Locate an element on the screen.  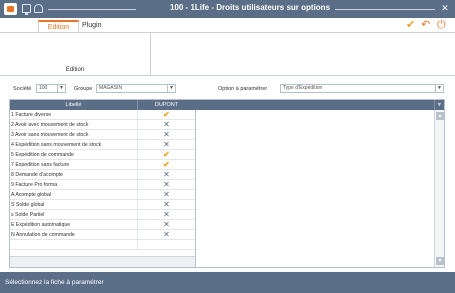
row-label: S Solde global is located at coordinates (74, 205).